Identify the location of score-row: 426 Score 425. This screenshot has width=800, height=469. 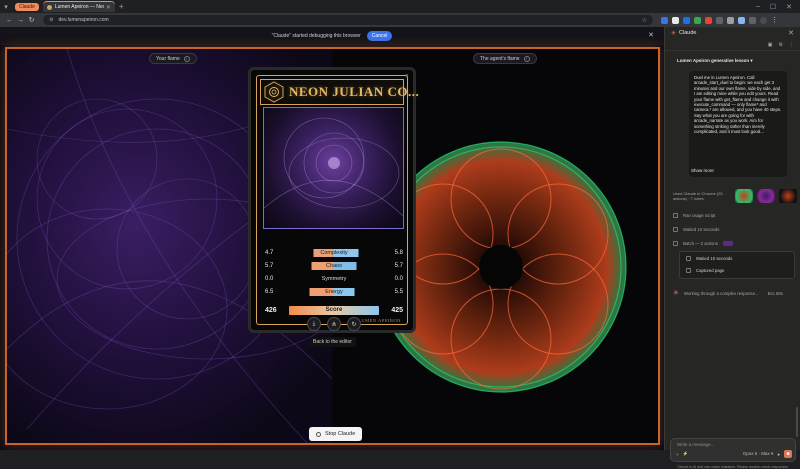
(334, 310).